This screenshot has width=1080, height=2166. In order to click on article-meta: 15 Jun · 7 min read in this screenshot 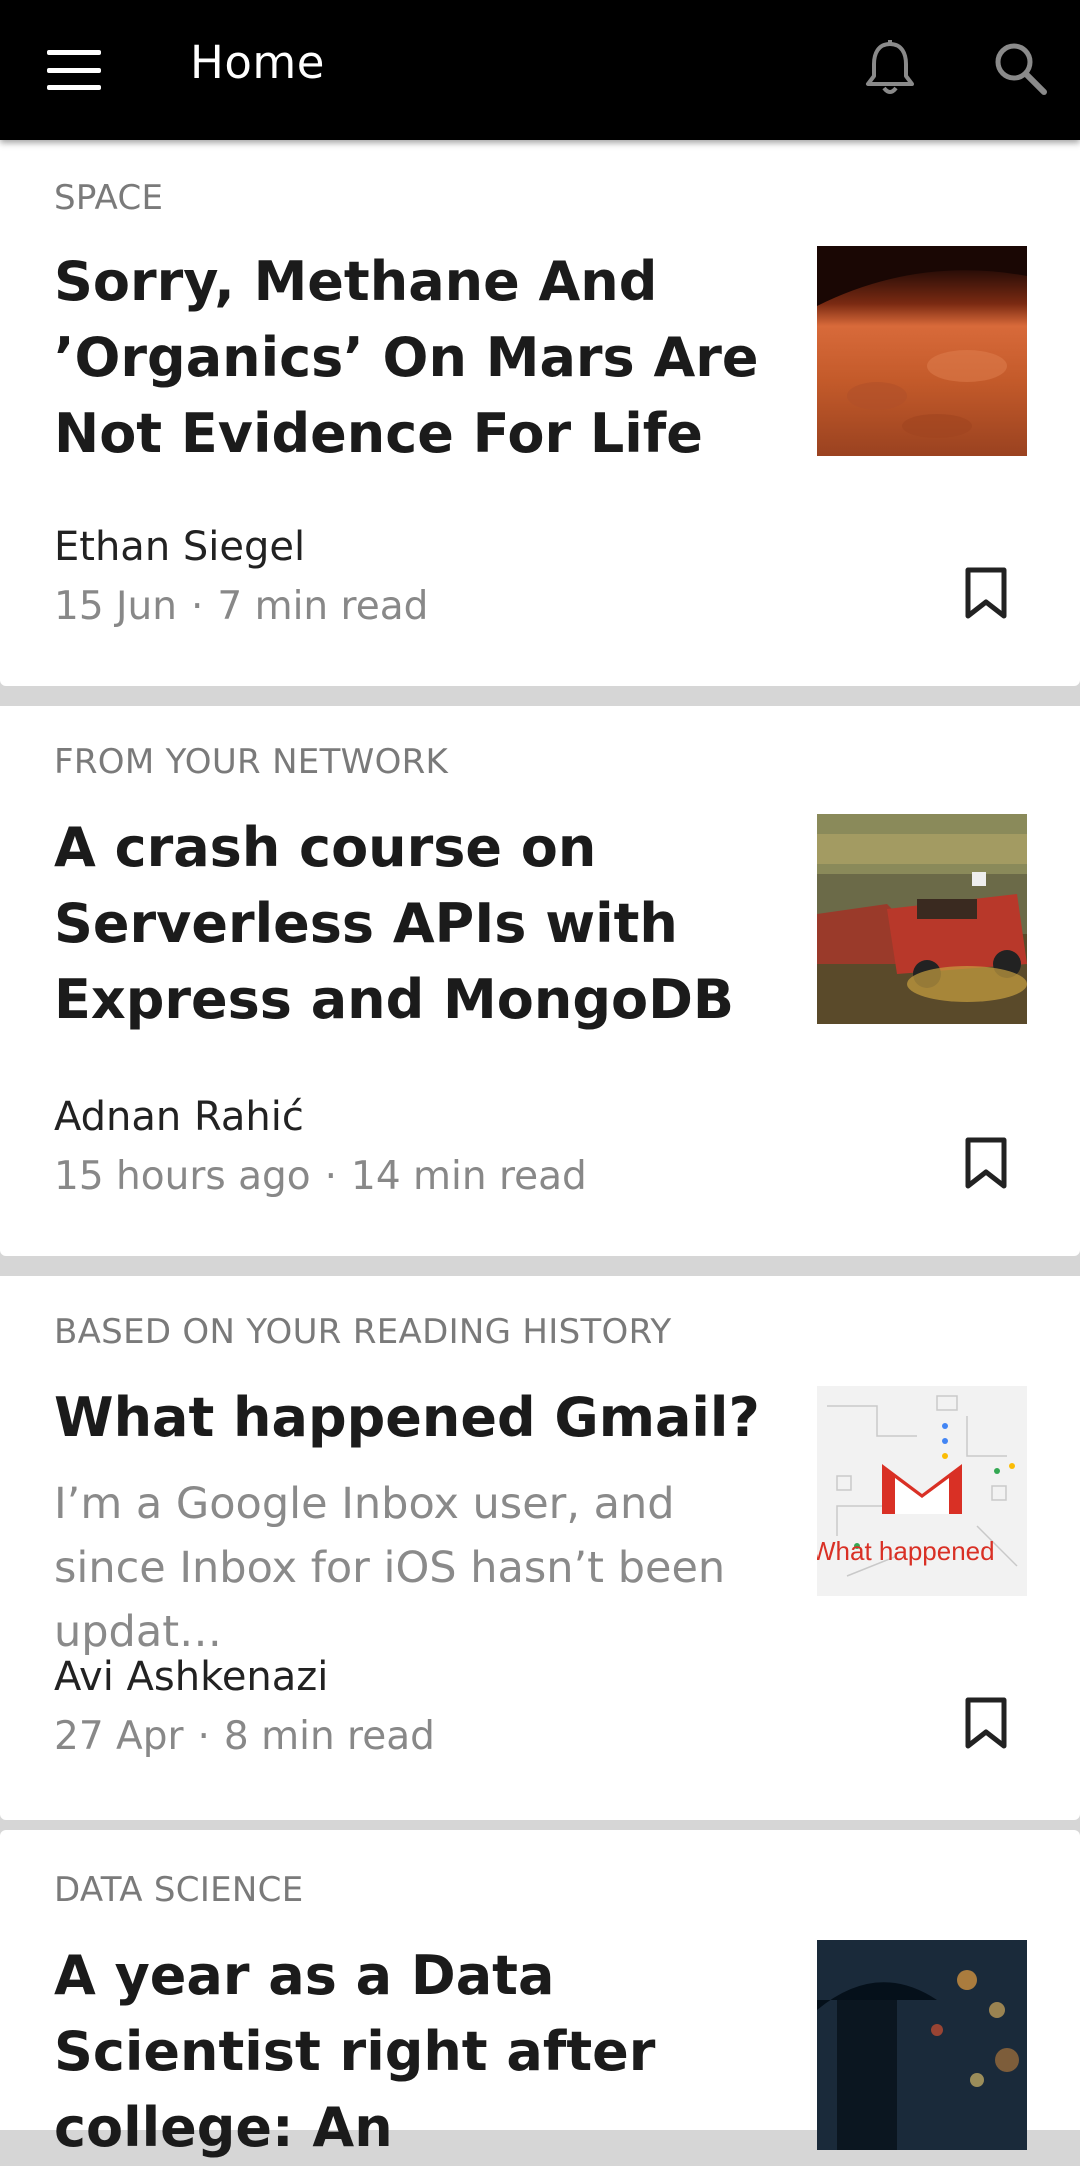, I will do `click(241, 606)`.